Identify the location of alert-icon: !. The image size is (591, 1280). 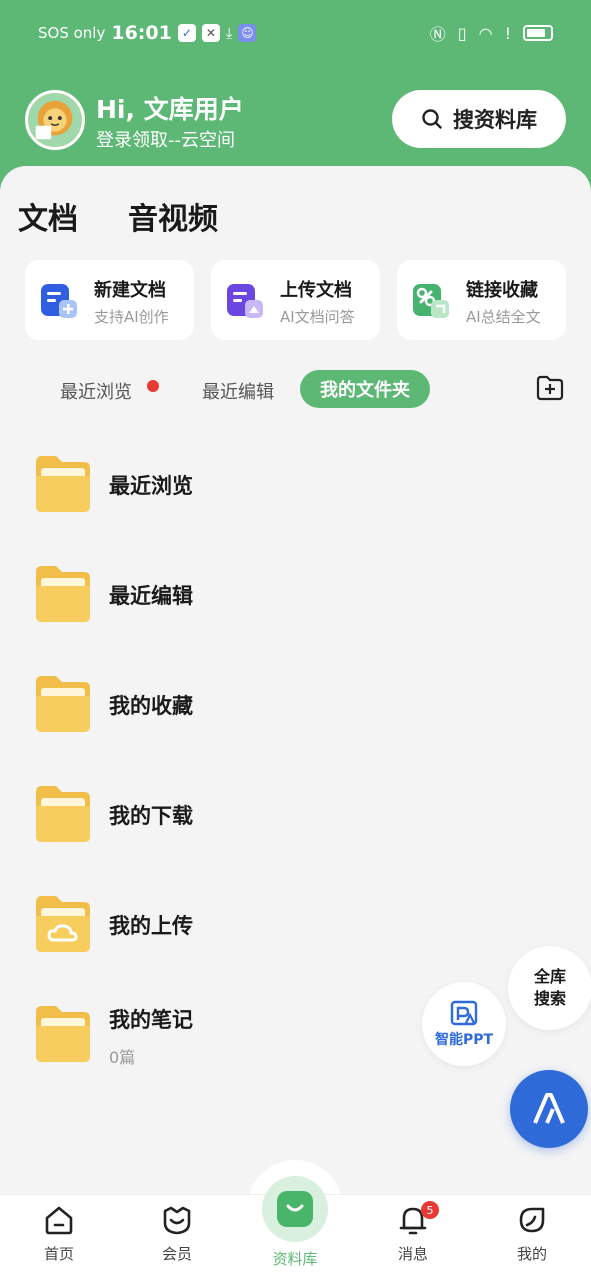
(507, 33).